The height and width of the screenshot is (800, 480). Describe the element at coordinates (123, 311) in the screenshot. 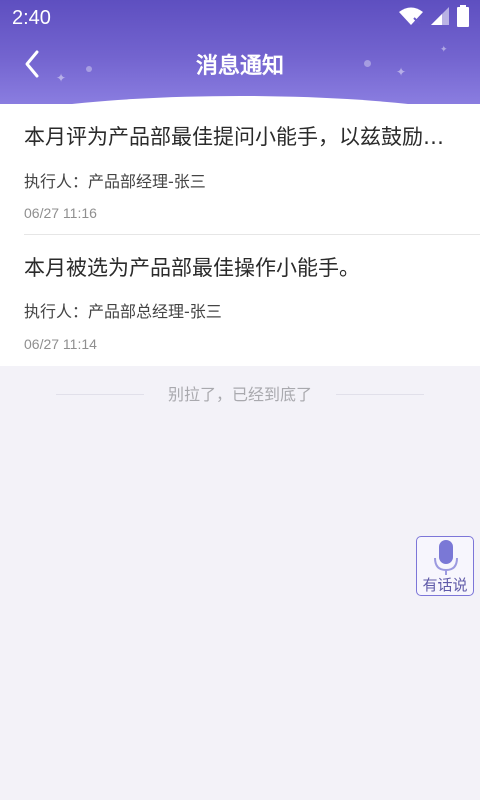

I see `notification-executor: 执行人：产品部总经理-张三` at that location.